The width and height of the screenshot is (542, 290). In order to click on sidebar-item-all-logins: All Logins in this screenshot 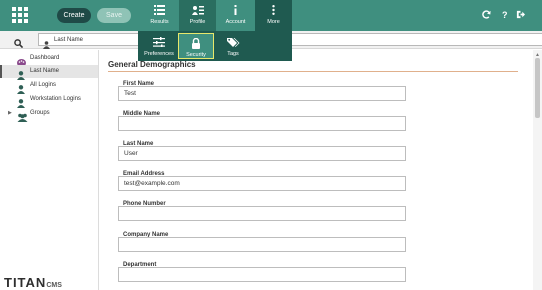, I will do `click(49, 86)`.